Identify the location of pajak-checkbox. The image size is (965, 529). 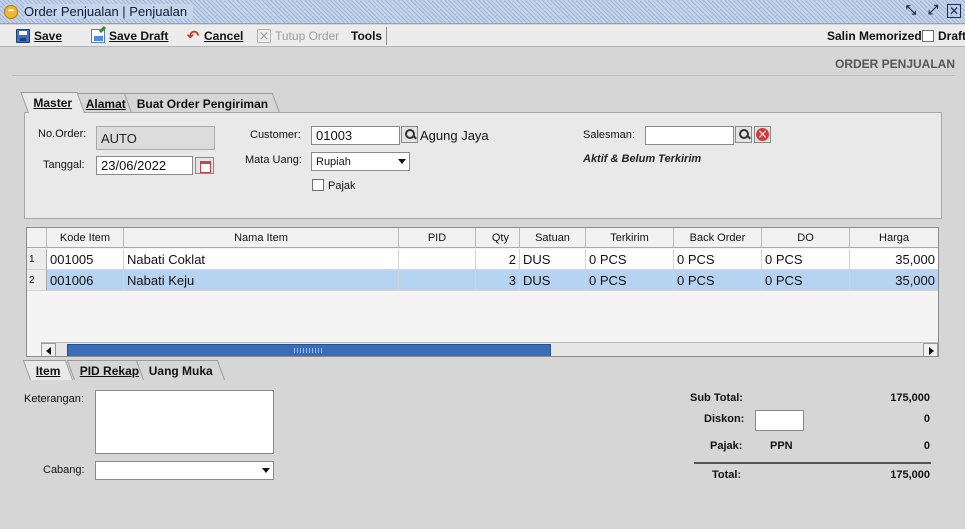
(318, 185).